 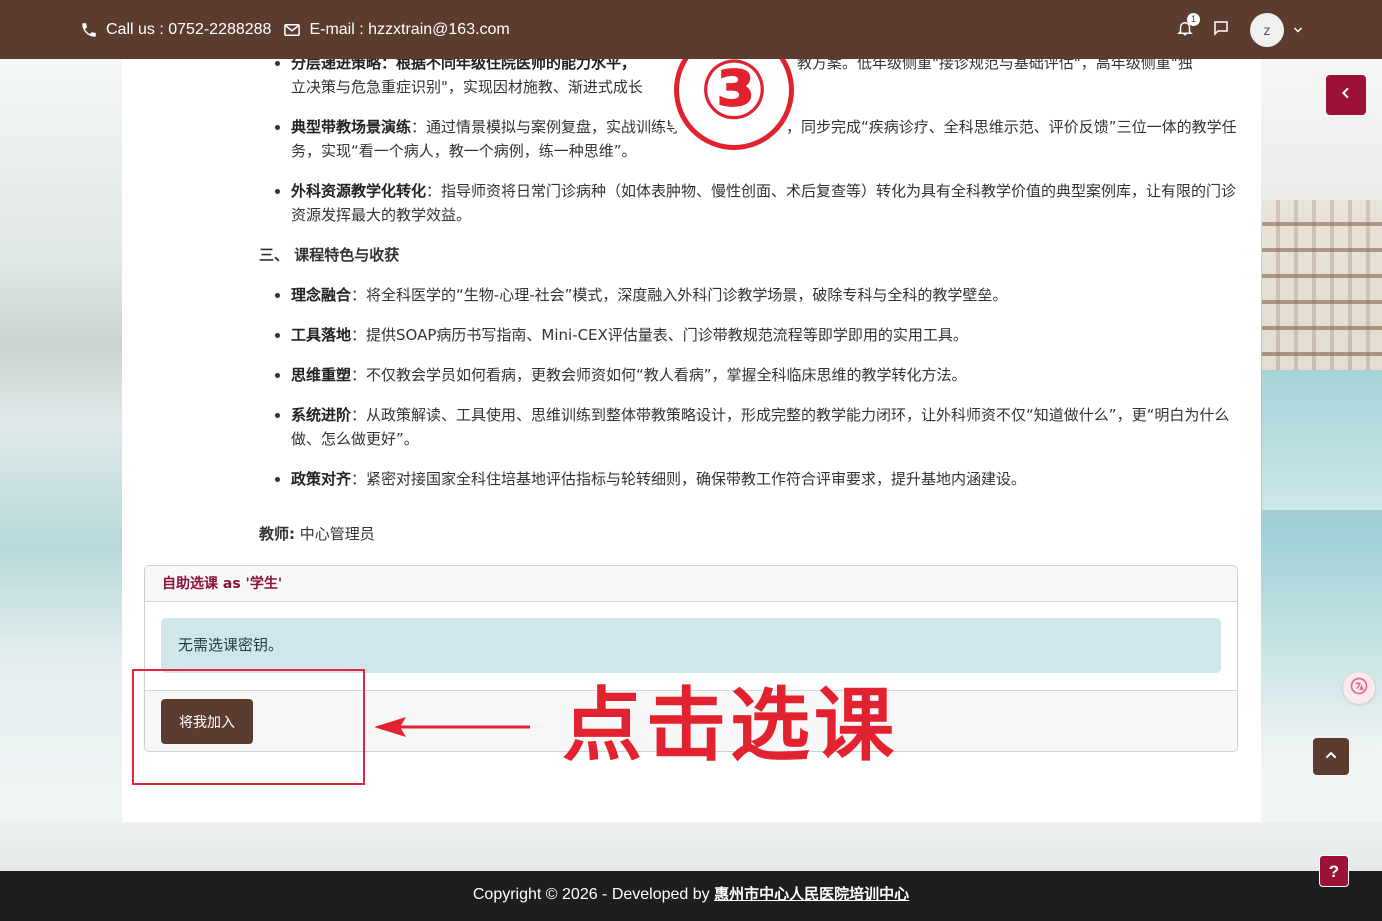 I want to click on background-water, so click(x=1322, y=440).